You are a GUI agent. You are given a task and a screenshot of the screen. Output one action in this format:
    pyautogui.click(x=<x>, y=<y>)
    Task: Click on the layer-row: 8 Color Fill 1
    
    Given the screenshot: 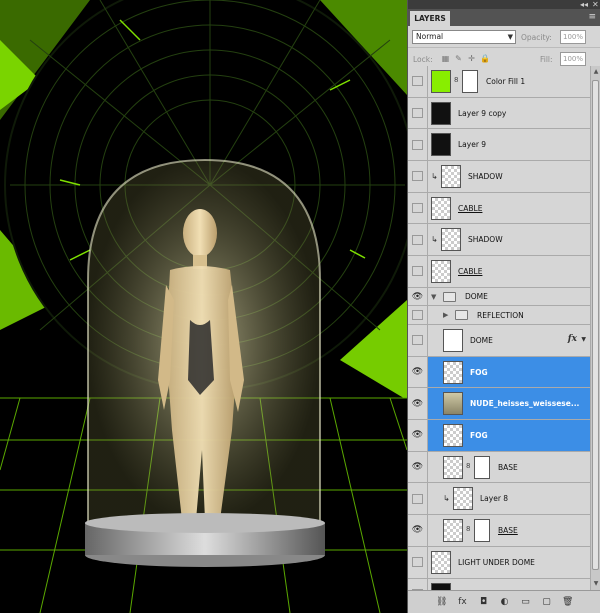 What is the action you would take?
    pyautogui.click(x=499, y=82)
    